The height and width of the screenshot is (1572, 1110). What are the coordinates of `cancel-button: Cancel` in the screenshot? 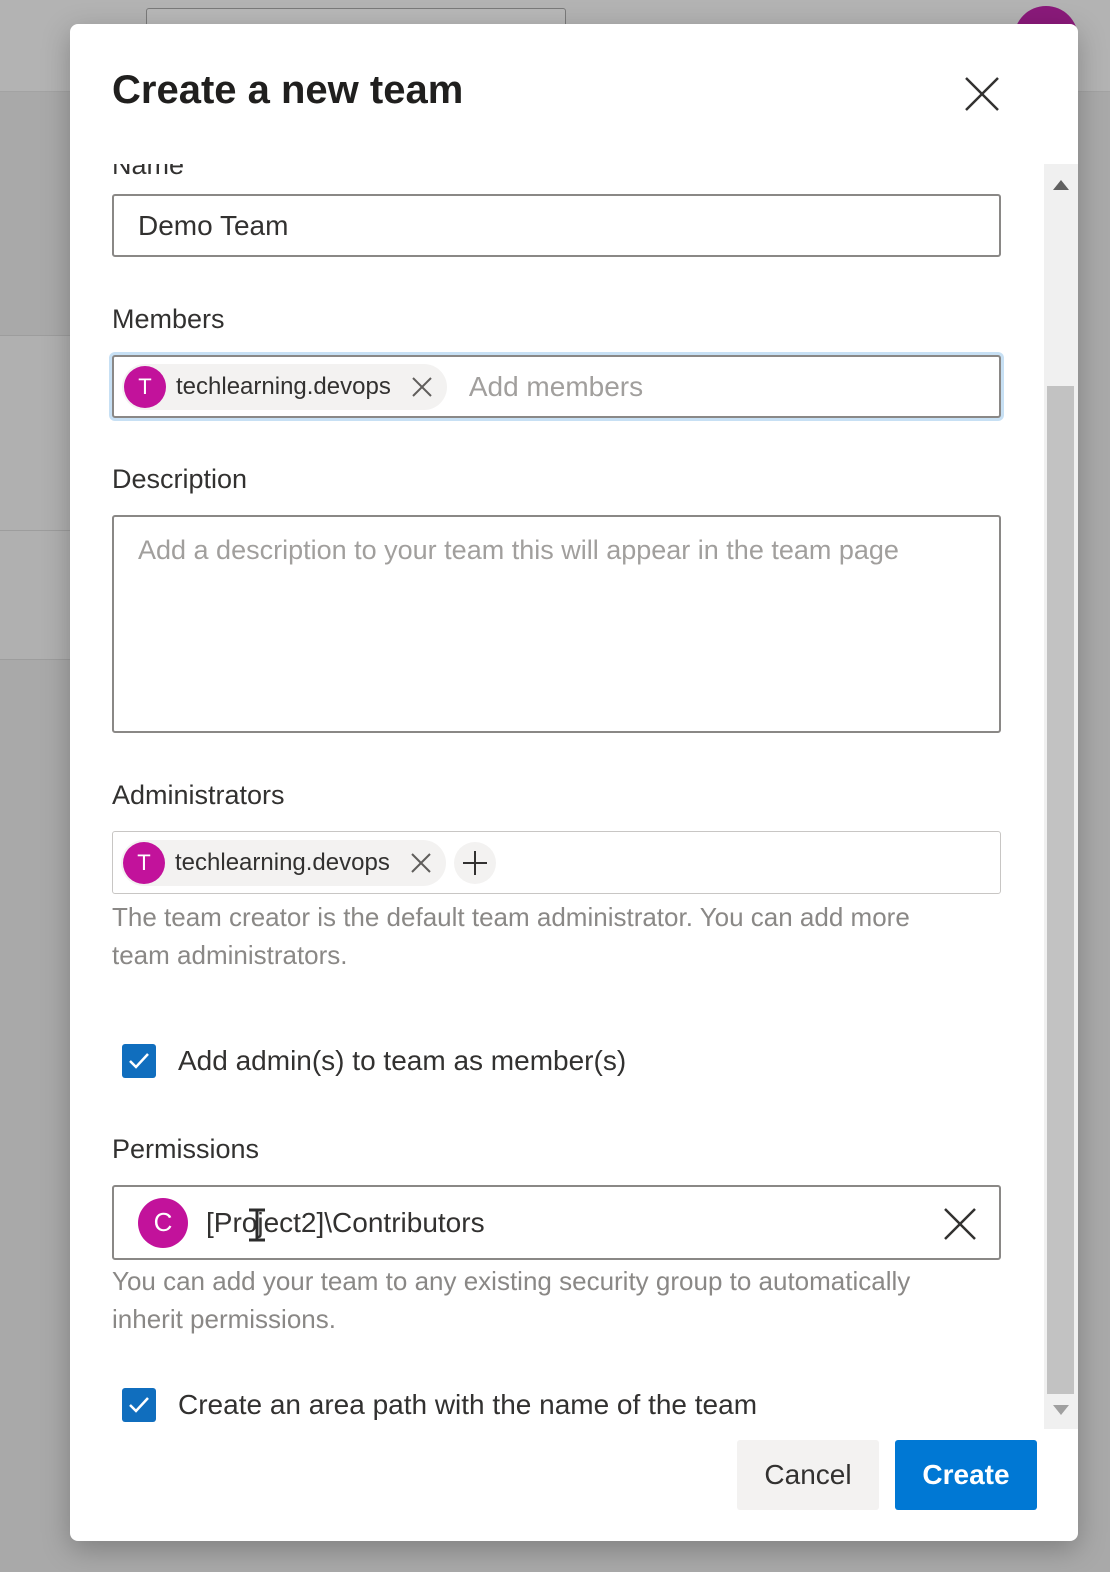 It's located at (808, 1475).